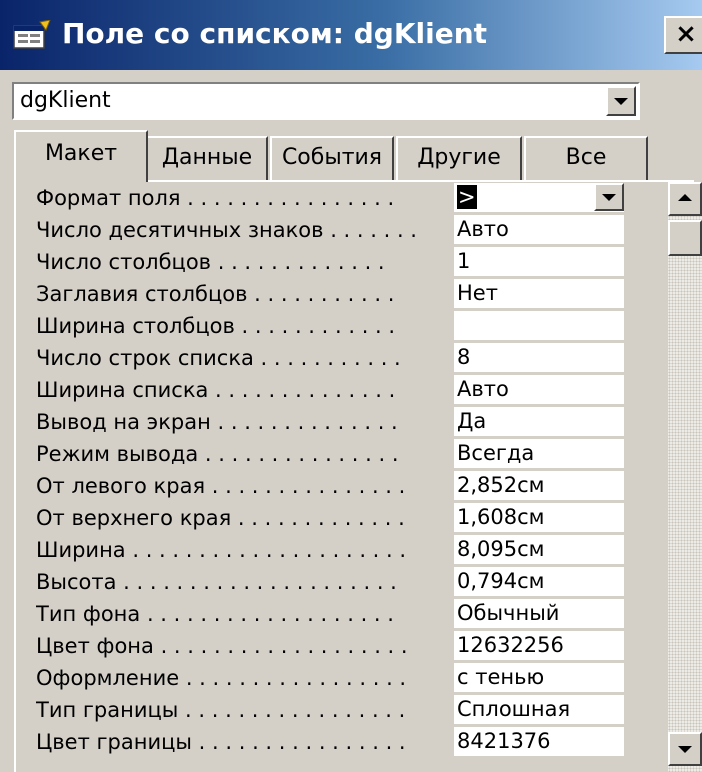 The height and width of the screenshot is (772, 702). I want to click on window-title: Поле со списком: dgKlient, so click(275, 33).